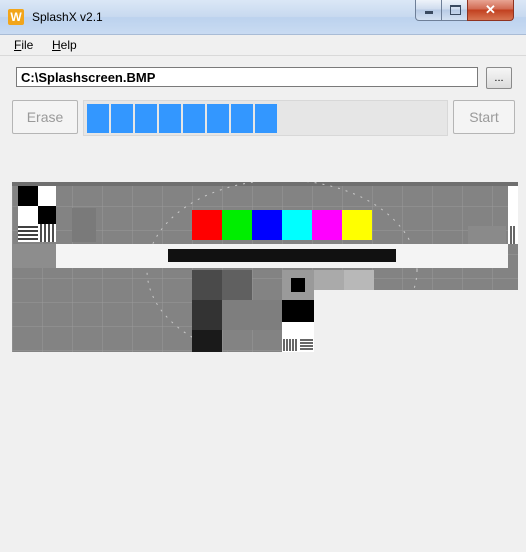 This screenshot has width=526, height=552. I want to click on menu-help: Help, so click(64, 45).